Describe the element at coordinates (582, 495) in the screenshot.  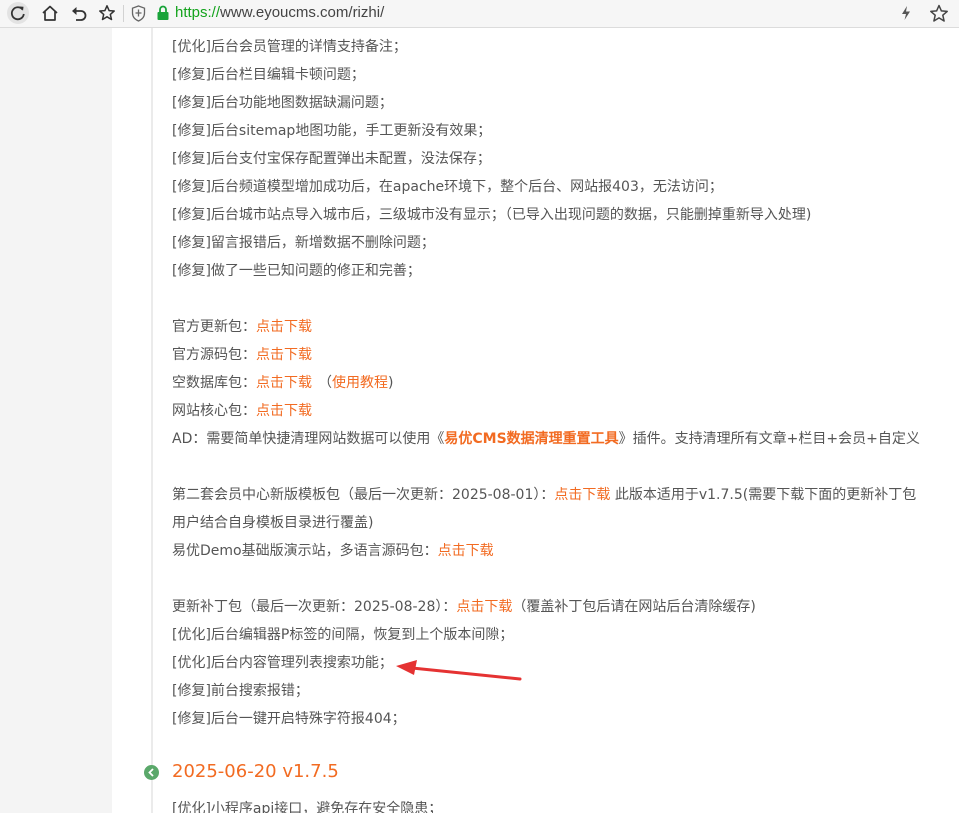
I see `member-template-download-link: 点击下载` at that location.